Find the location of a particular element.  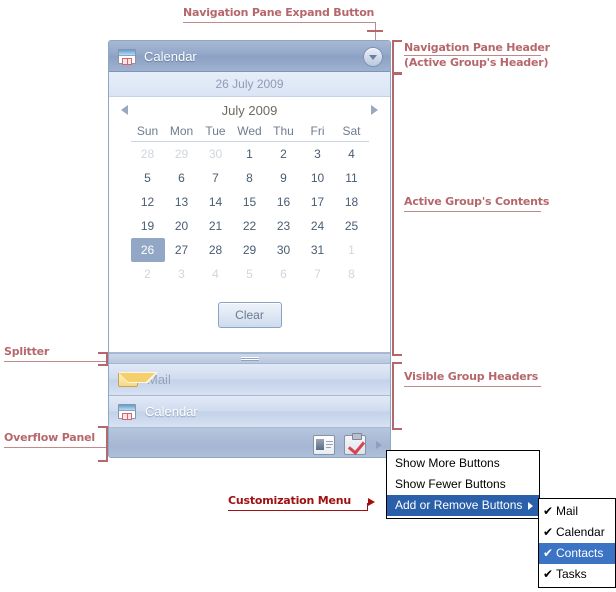

annotation-nav-pane-header-line2: (Active Group's Header) is located at coordinates (476, 62).